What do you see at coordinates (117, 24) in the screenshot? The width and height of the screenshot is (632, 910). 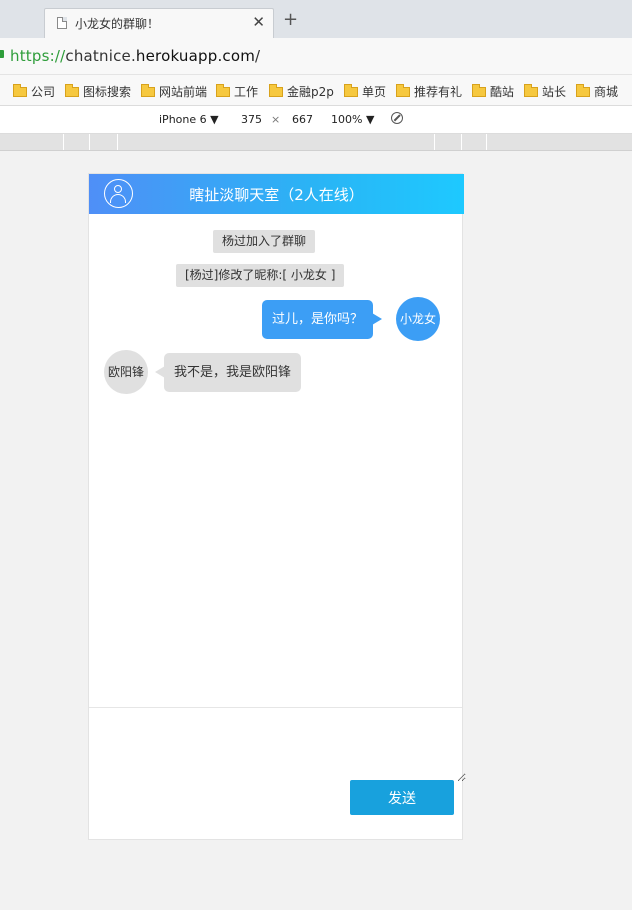 I see `tab-title: 小龙女的群聊！` at bounding box center [117, 24].